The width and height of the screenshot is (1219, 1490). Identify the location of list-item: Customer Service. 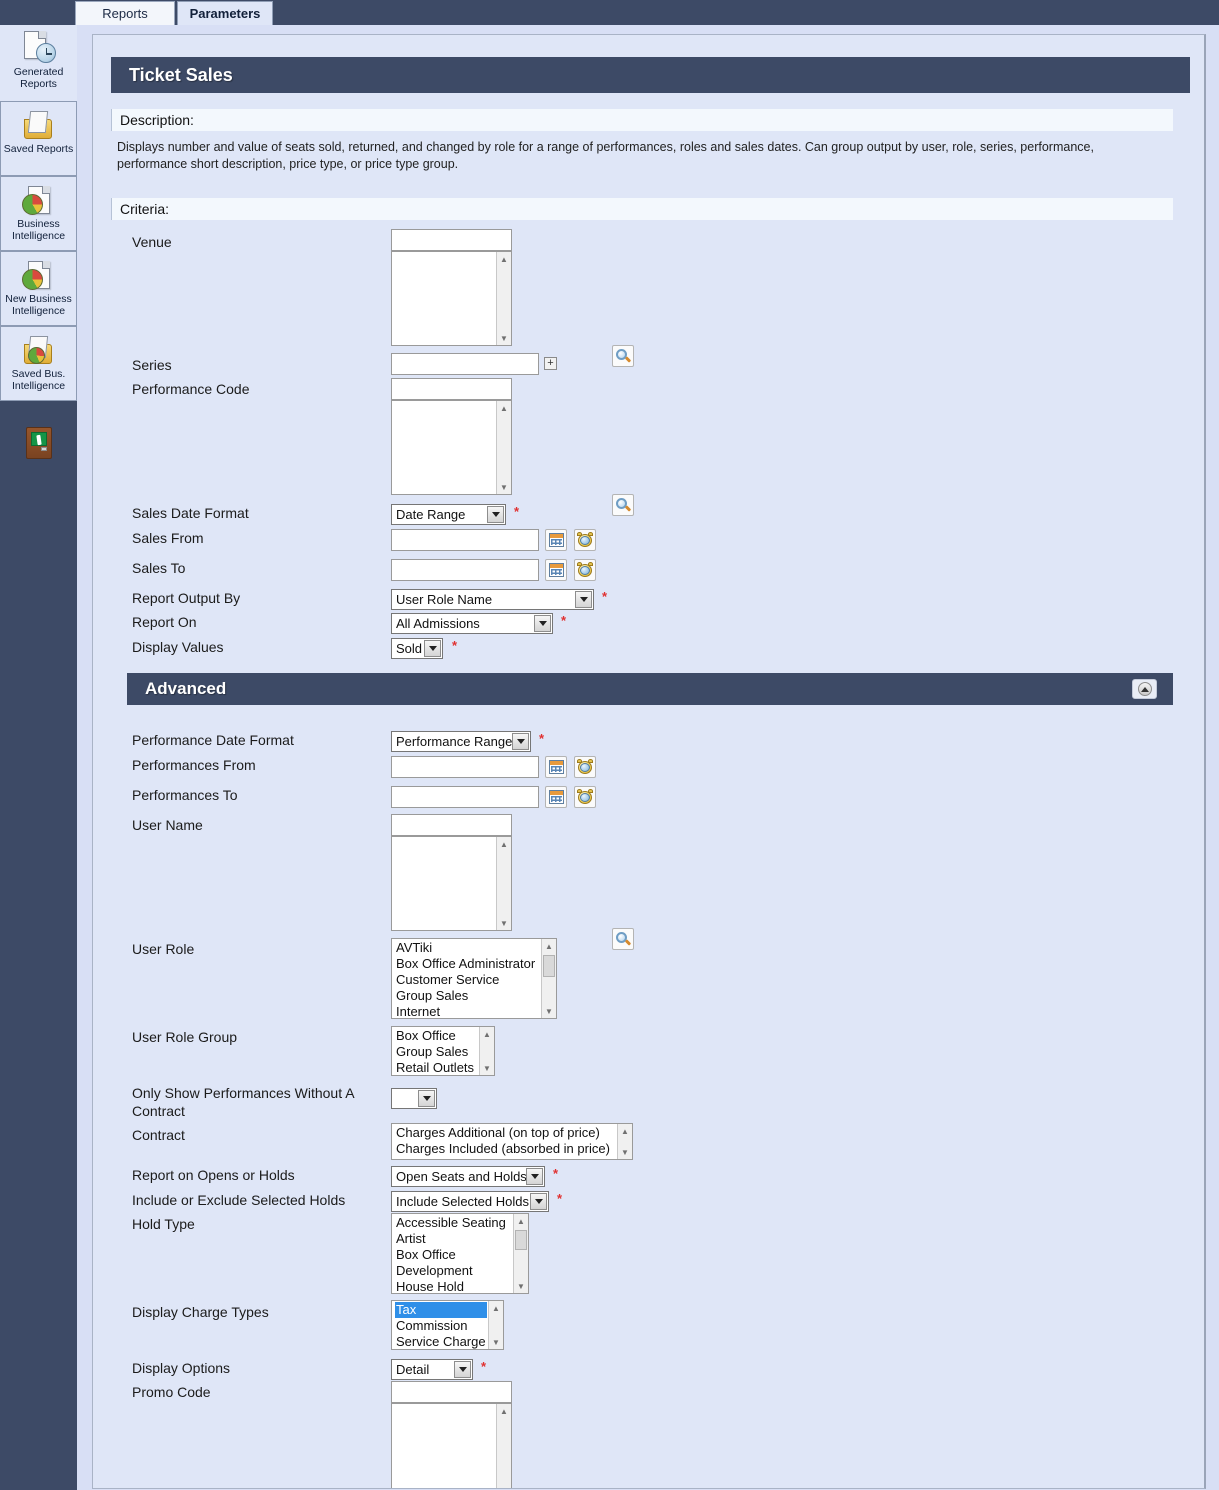
(467, 980).